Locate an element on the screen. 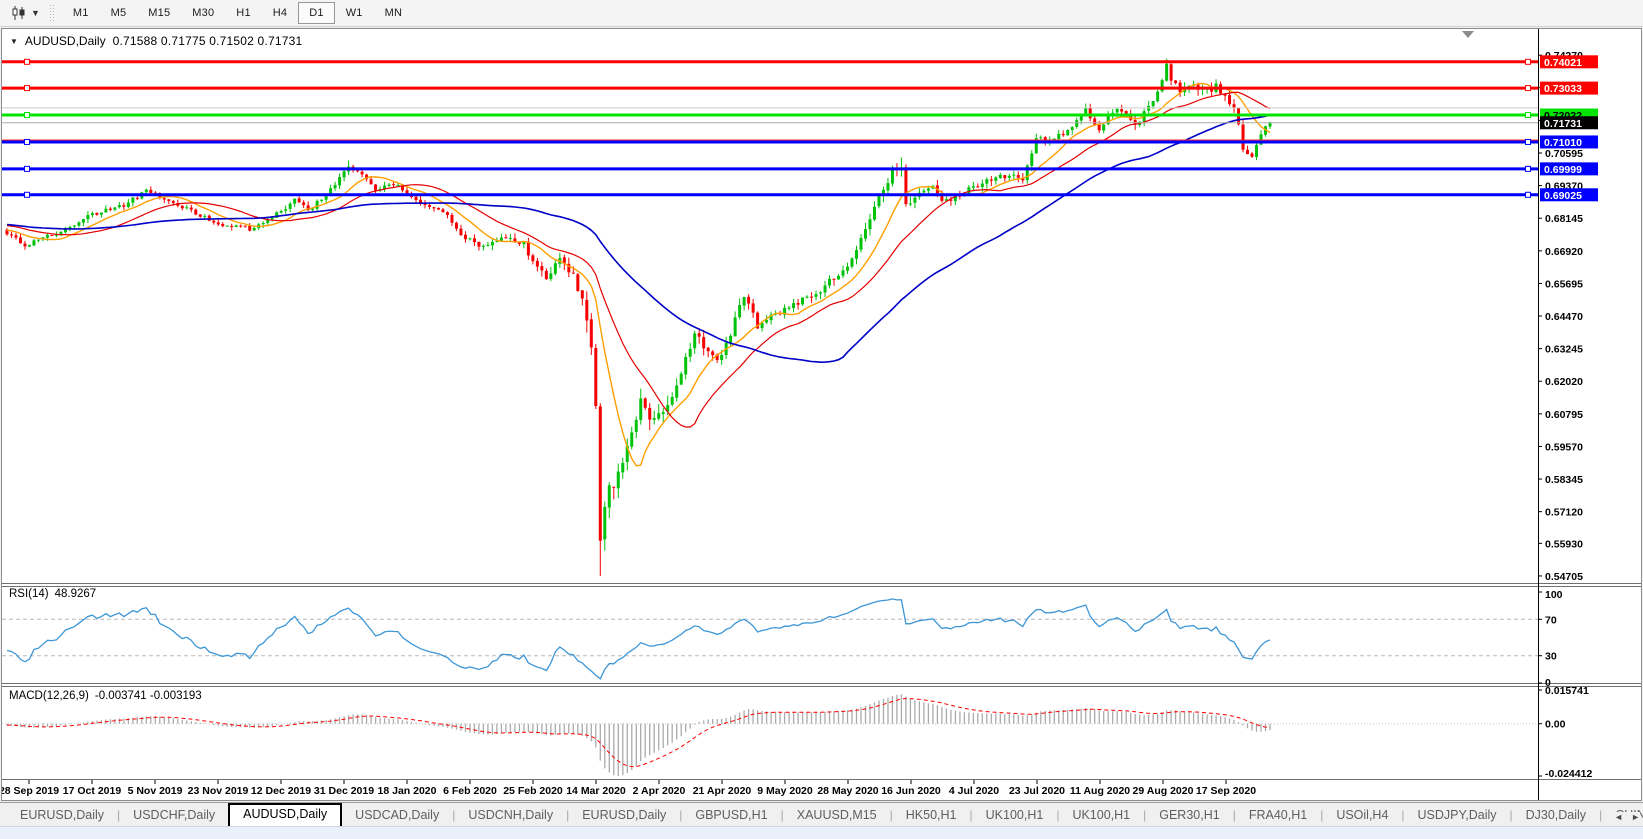 The width and height of the screenshot is (1643, 839). timeframe-button-d1: D1 is located at coordinates (316, 13).